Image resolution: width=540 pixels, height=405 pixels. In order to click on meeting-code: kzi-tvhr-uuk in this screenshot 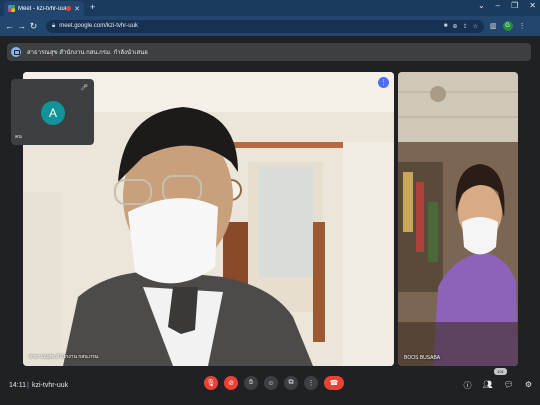, I will do `click(50, 385)`.